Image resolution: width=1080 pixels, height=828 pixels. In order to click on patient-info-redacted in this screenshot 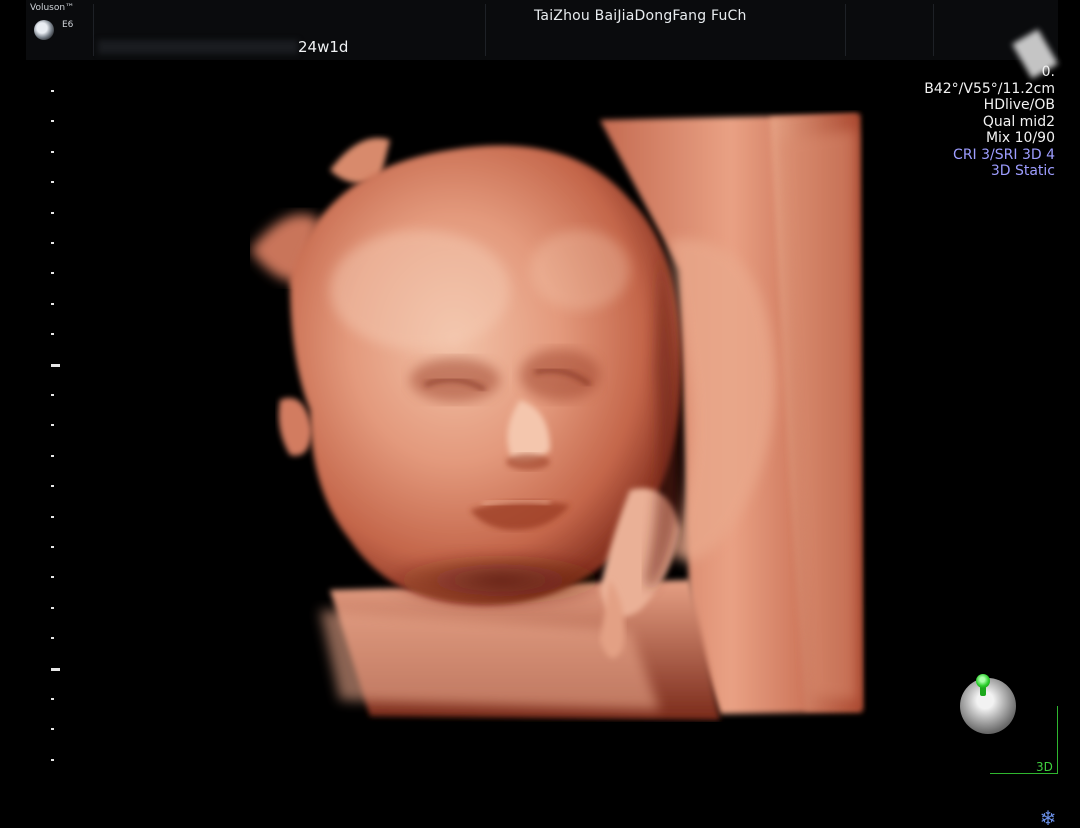, I will do `click(198, 47)`.